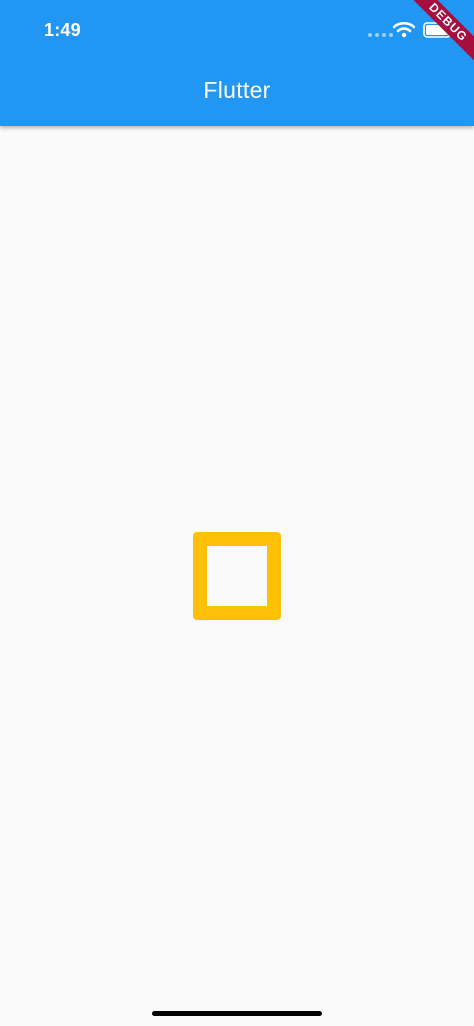  Describe the element at coordinates (237, 90) in the screenshot. I see `page-title: Flutter` at that location.